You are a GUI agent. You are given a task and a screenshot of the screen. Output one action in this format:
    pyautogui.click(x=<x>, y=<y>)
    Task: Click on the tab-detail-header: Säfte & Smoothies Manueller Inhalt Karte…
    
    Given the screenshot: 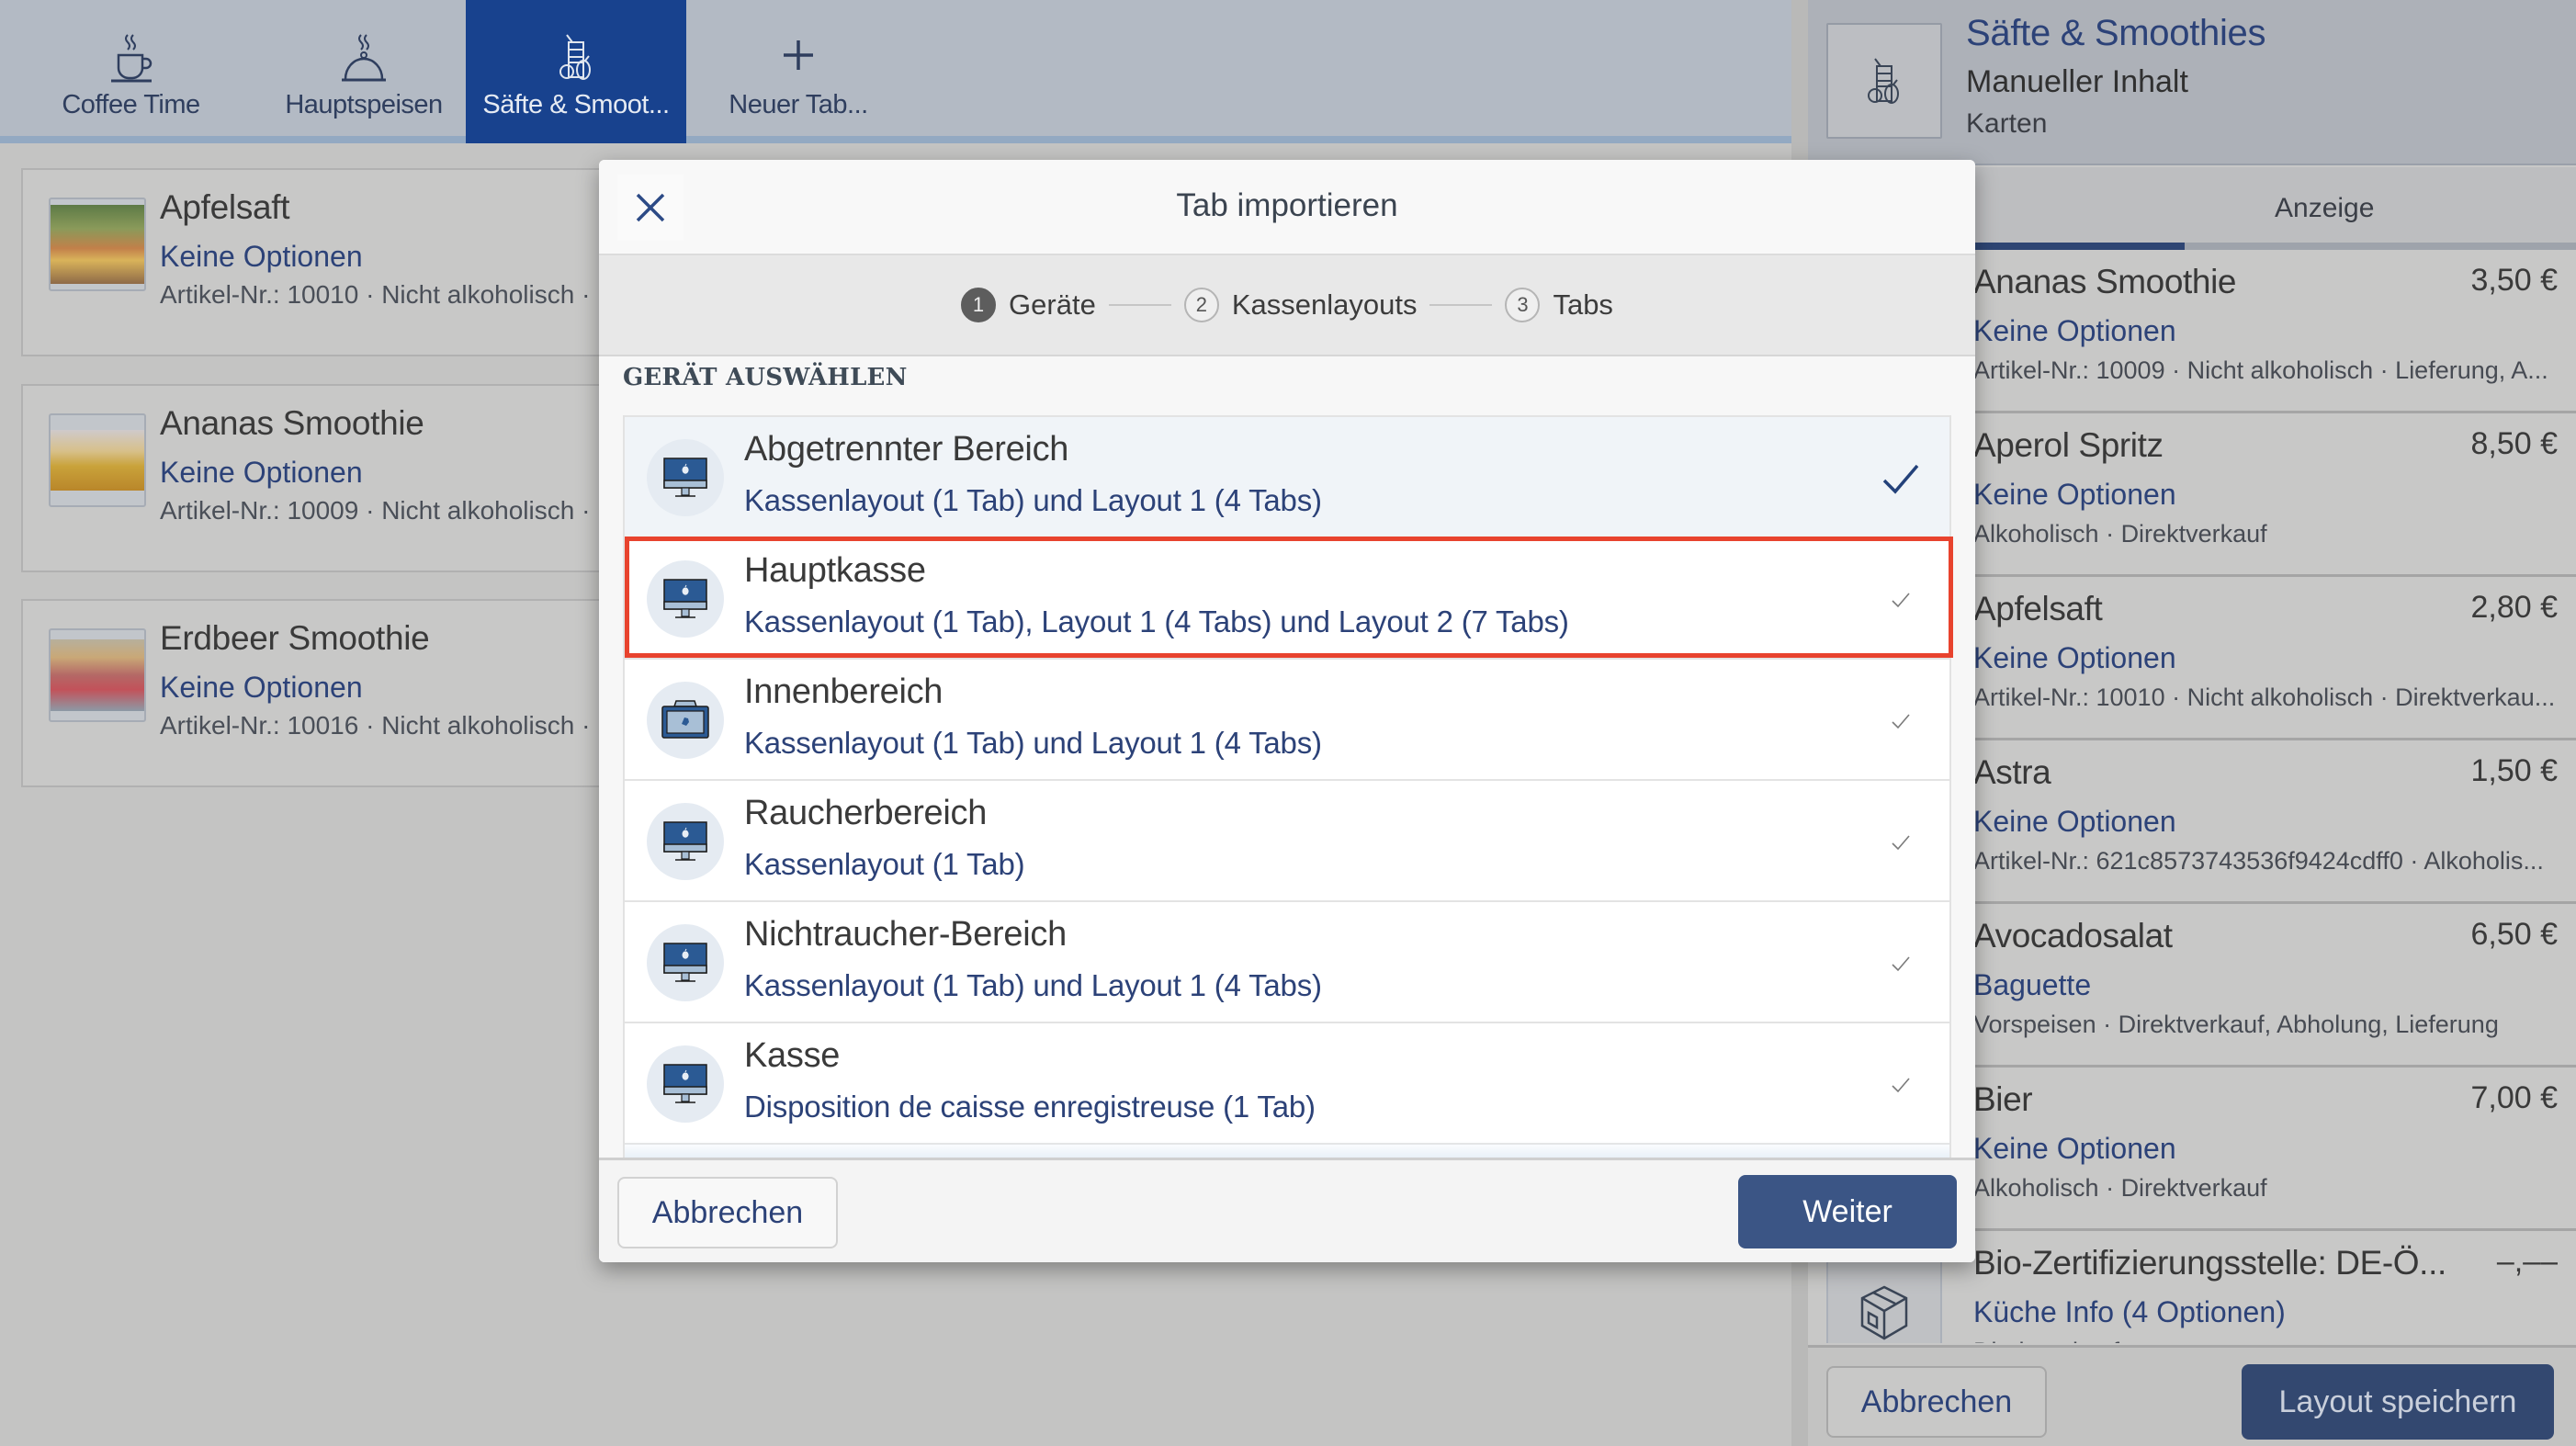 What is the action you would take?
    pyautogui.click(x=2192, y=82)
    